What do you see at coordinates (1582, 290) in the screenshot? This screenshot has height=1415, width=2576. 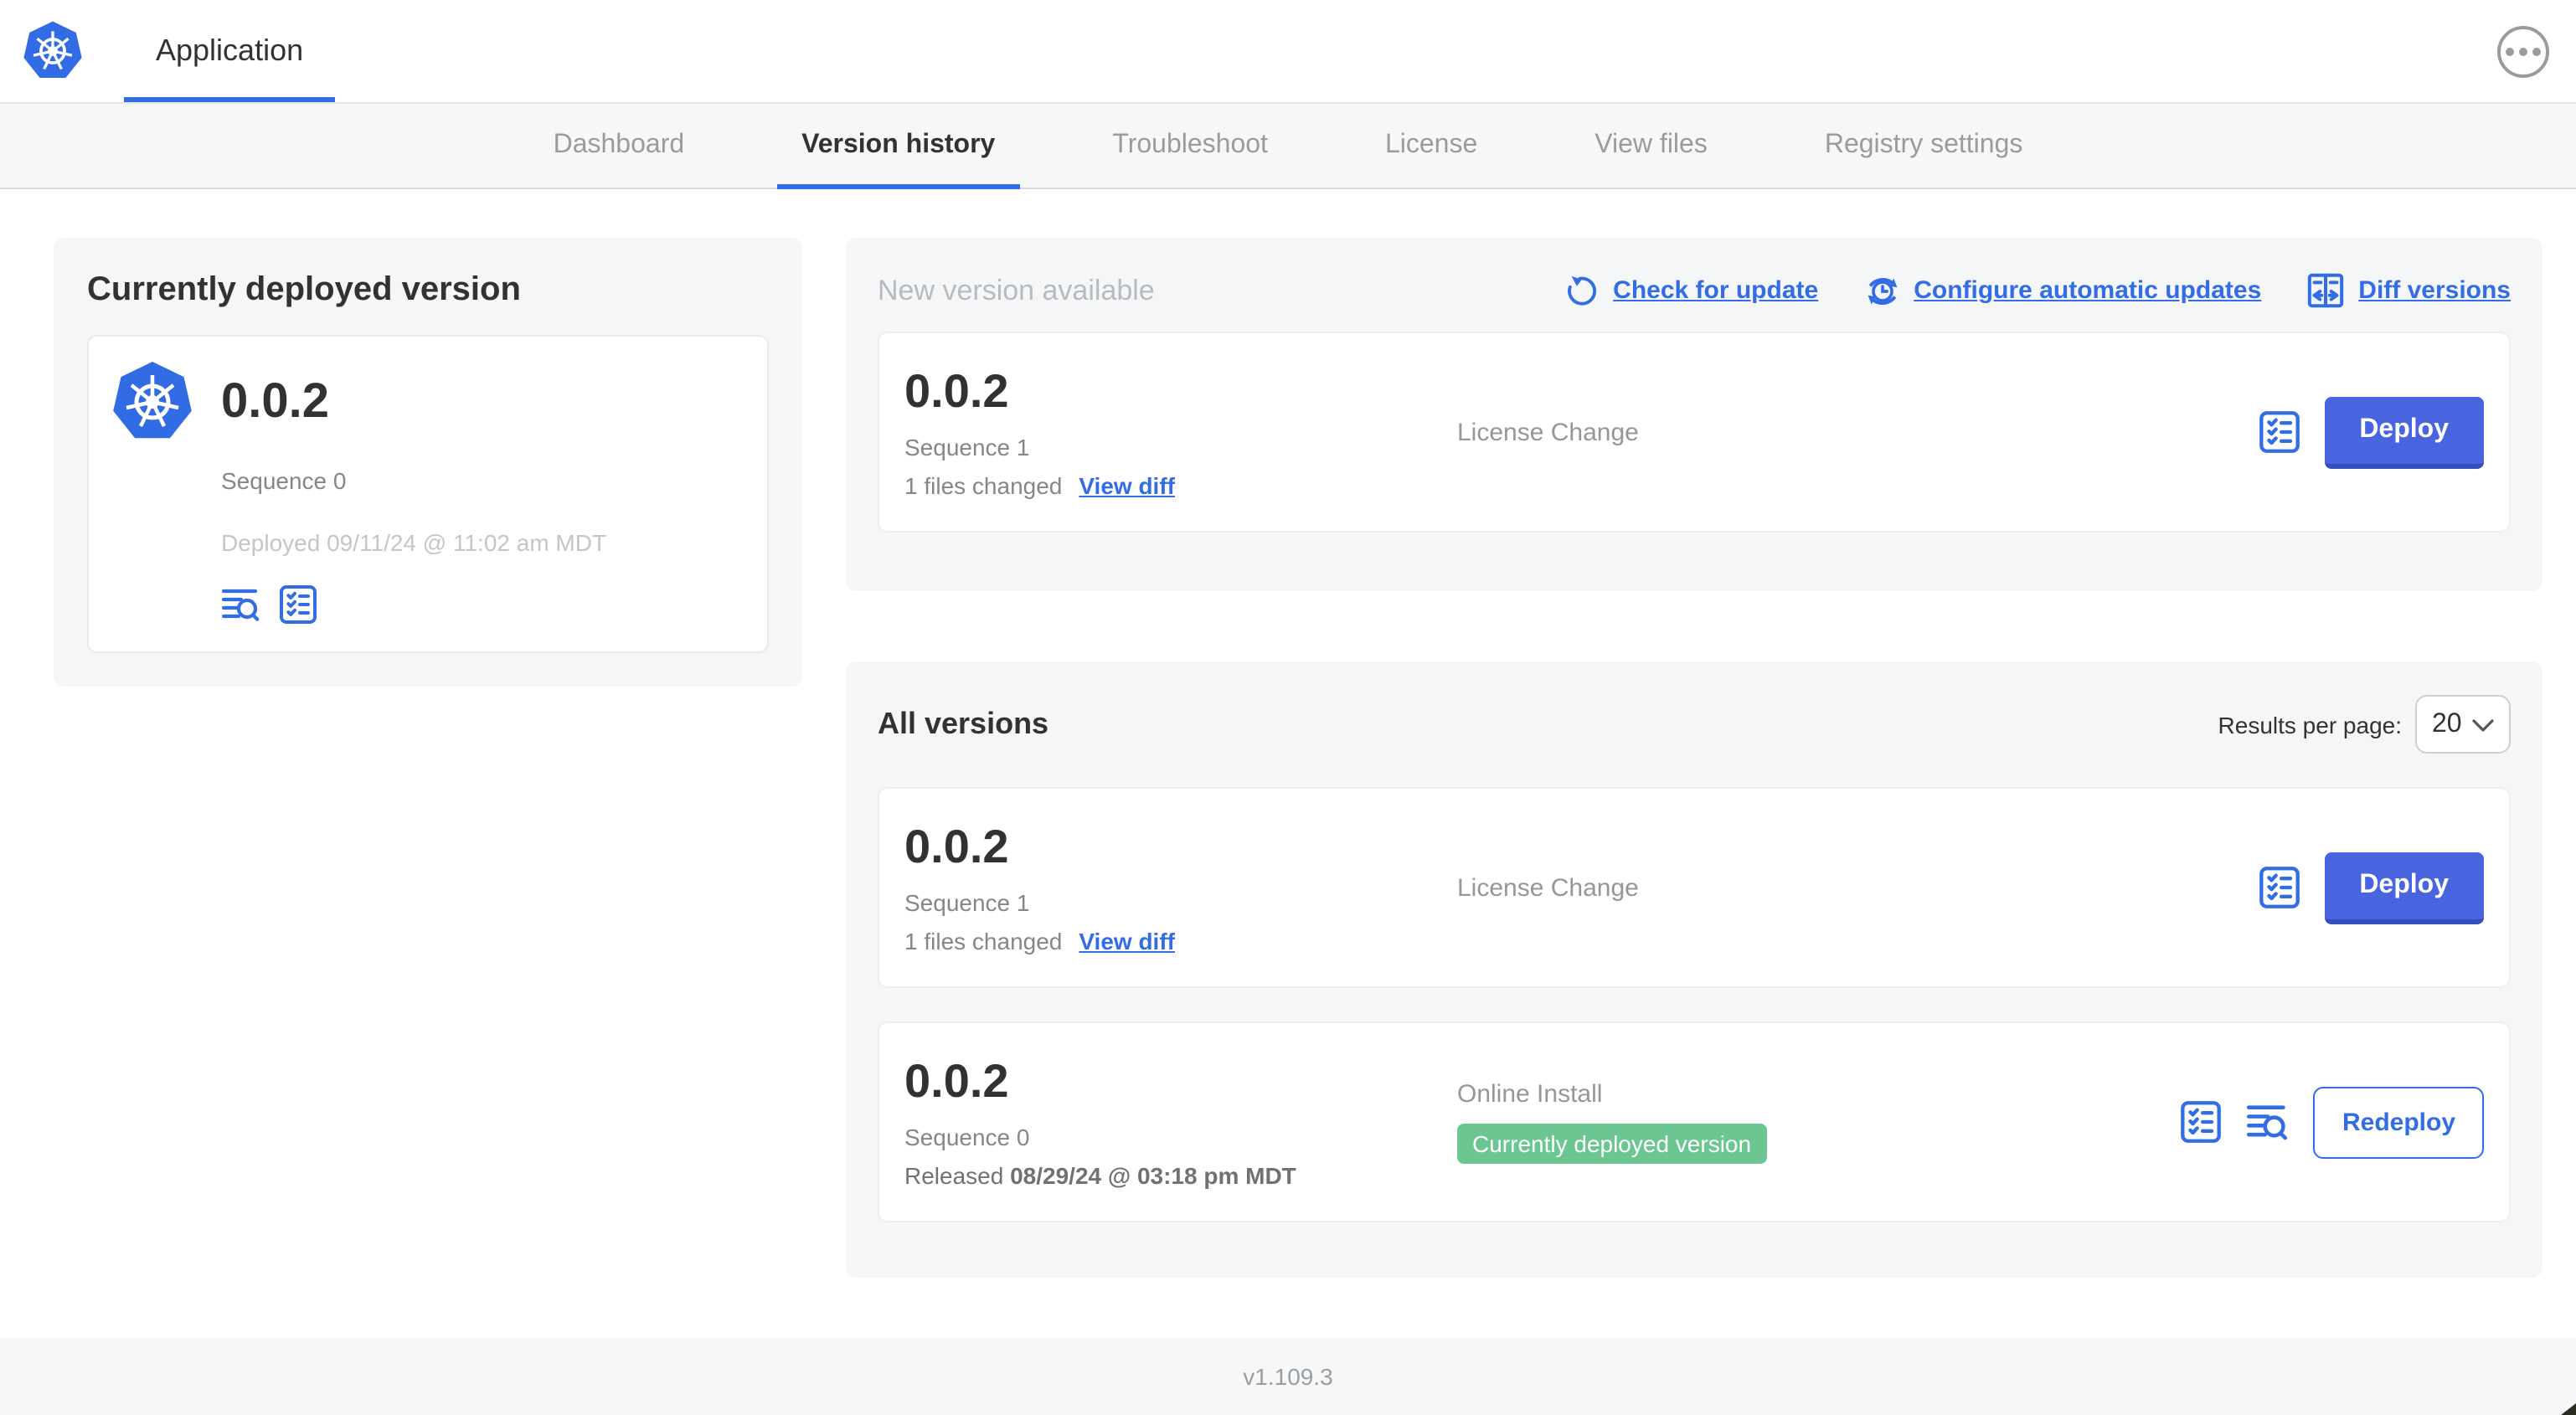 I see `refresh-icon` at bounding box center [1582, 290].